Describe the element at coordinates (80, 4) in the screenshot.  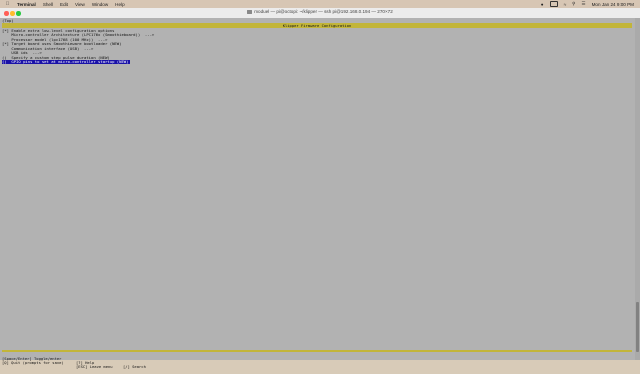
I see `menu-view: View` at that location.